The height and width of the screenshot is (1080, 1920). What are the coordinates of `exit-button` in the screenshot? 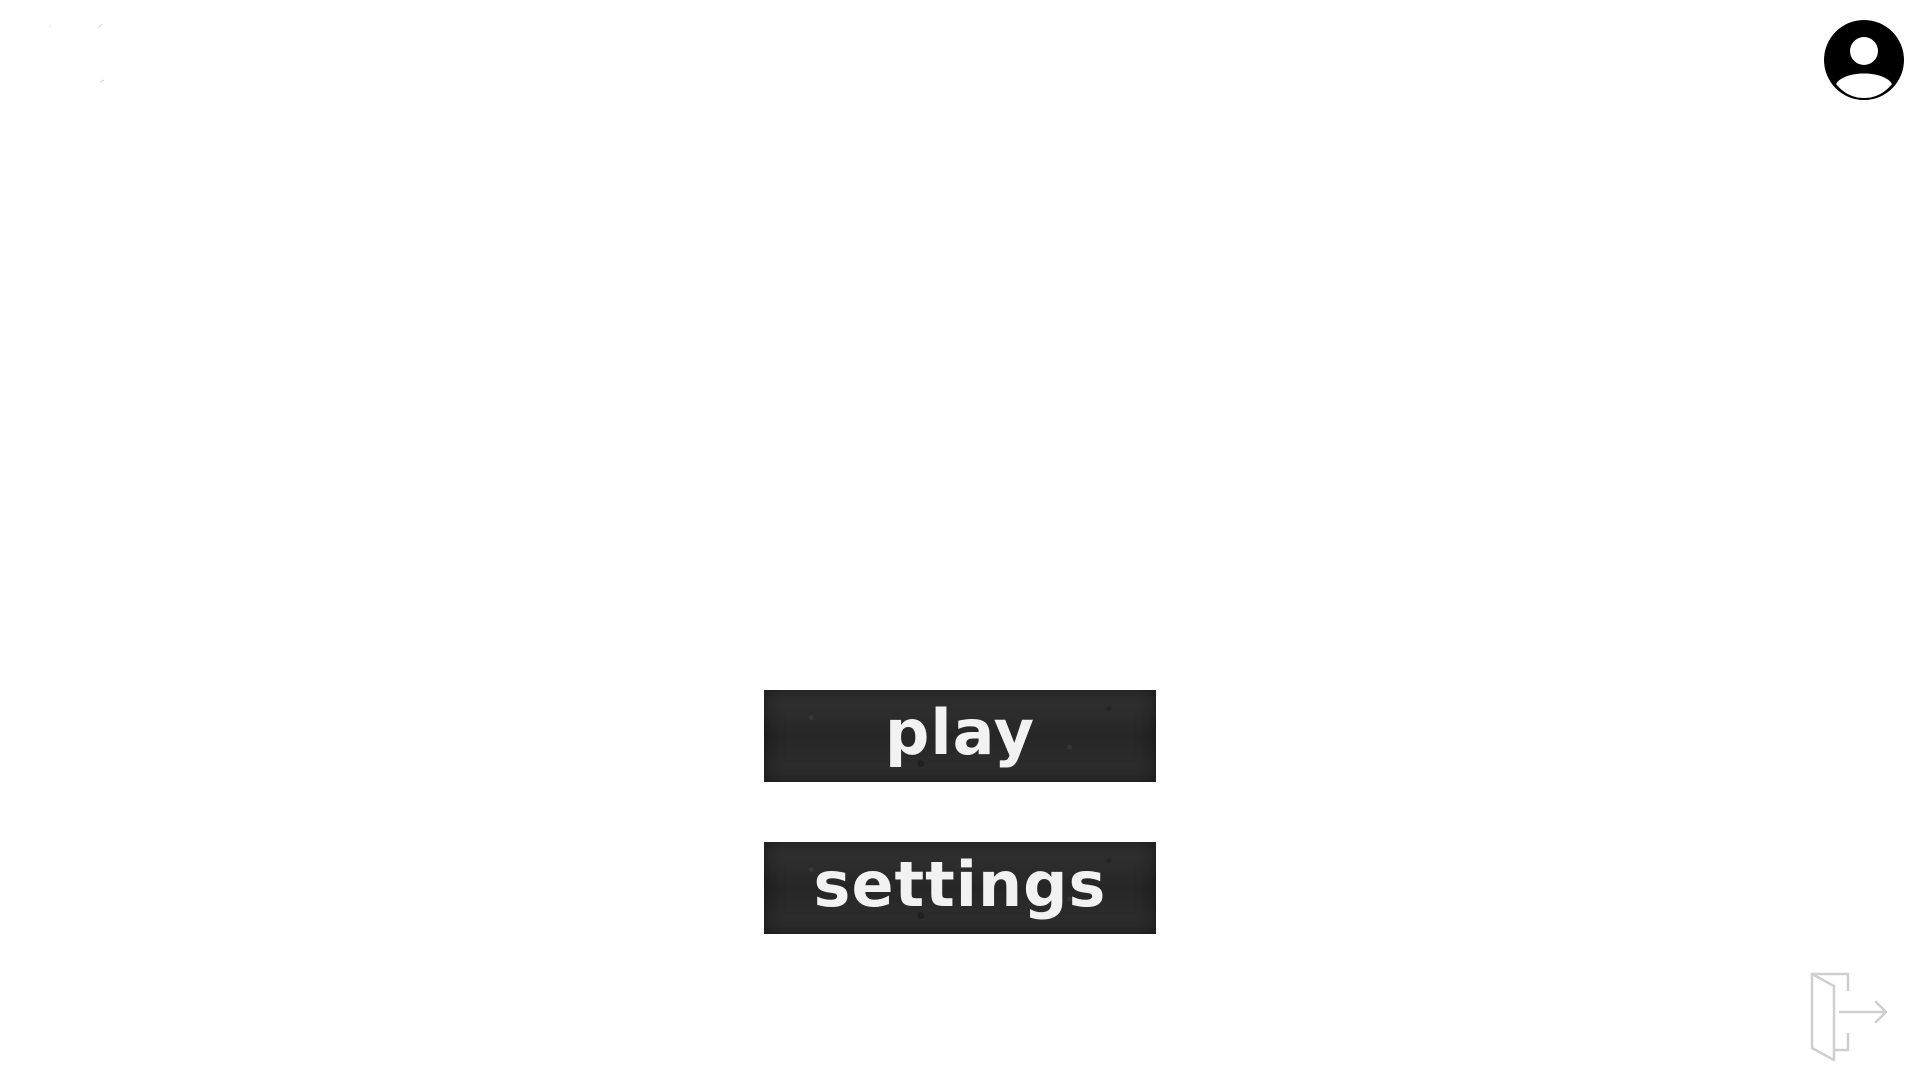 It's located at (1848, 1014).